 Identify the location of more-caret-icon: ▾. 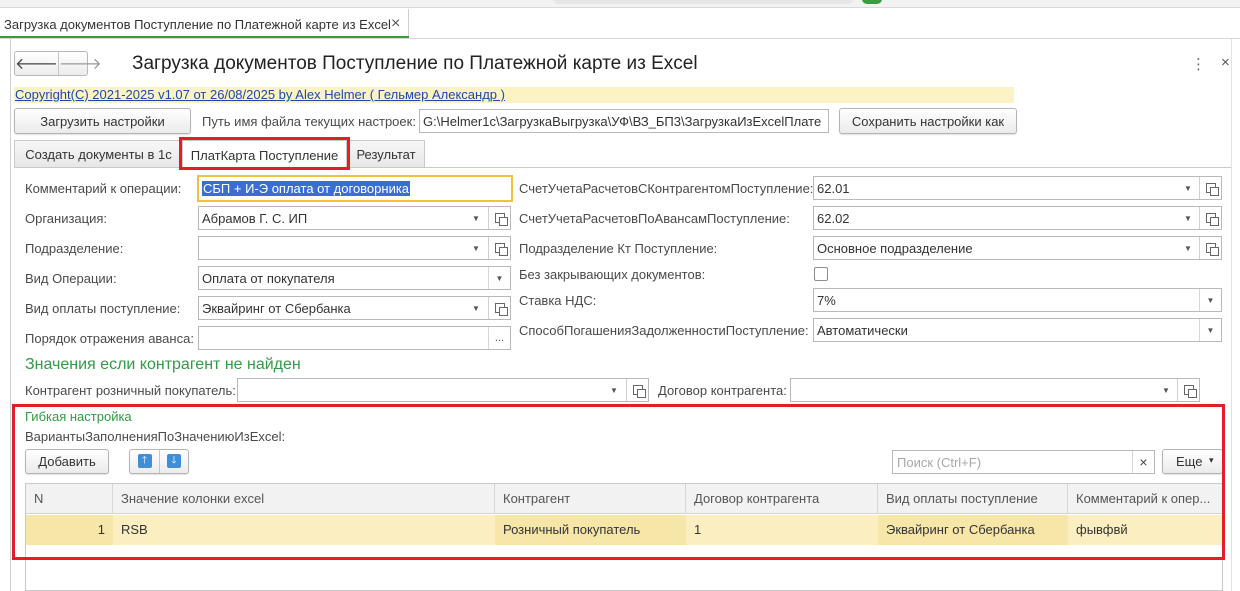
(1211, 460).